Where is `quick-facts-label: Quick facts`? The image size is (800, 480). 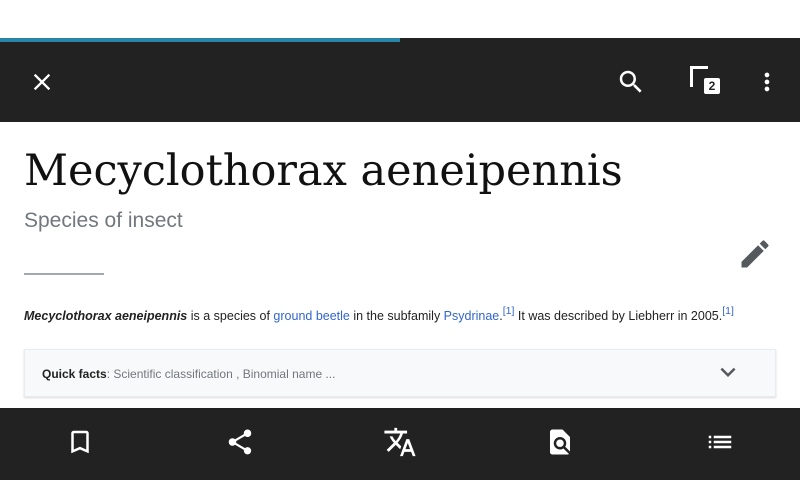
quick-facts-label: Quick facts is located at coordinates (74, 374).